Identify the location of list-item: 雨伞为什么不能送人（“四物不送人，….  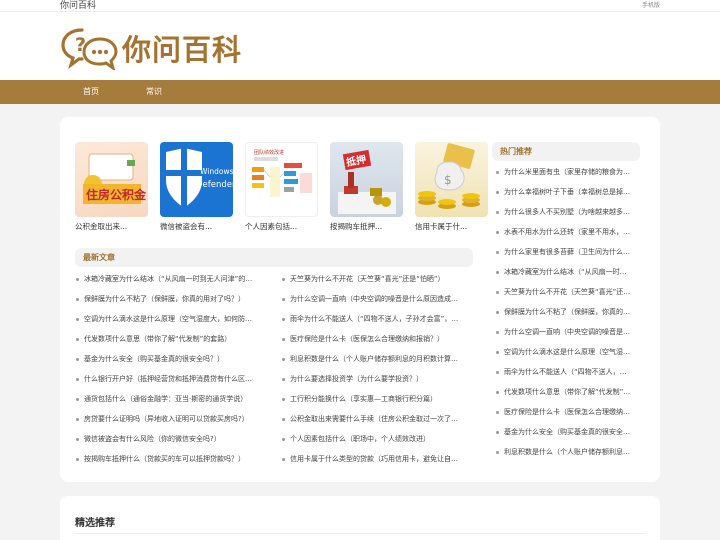
(567, 372).